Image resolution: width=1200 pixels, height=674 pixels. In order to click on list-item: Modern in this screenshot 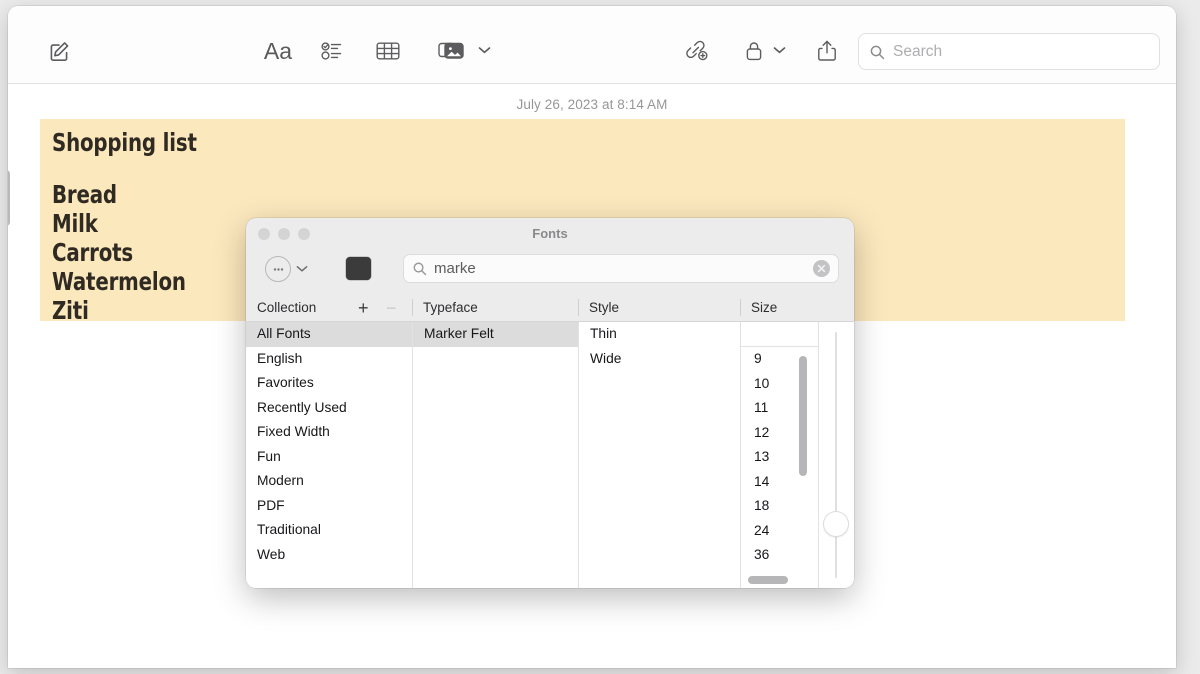, I will do `click(329, 481)`.